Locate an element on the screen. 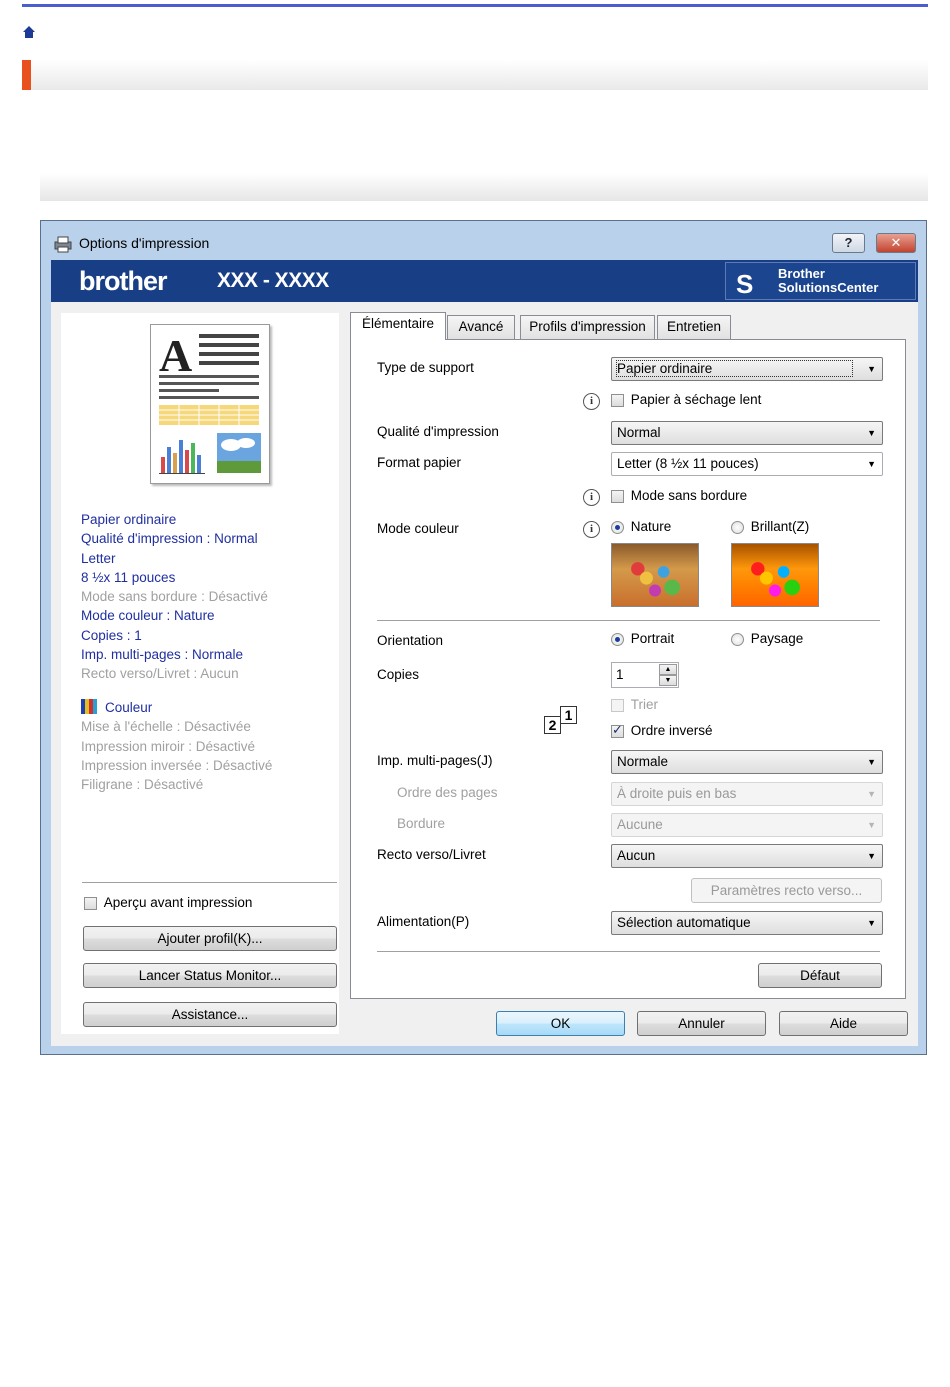 The image size is (950, 1387). duplex-select: Aucun ▼ is located at coordinates (747, 856).